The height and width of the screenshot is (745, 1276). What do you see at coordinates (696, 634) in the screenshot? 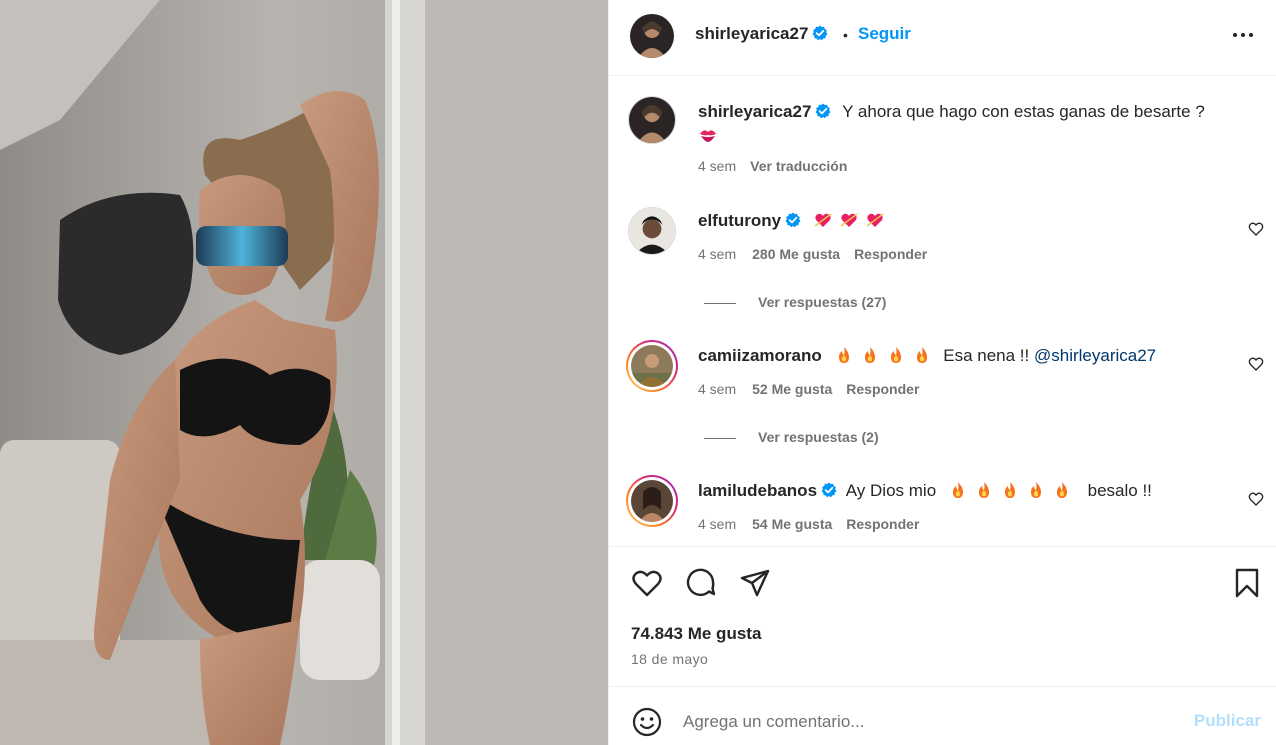
I see `likes-count: 74.843 Me gusta` at bounding box center [696, 634].